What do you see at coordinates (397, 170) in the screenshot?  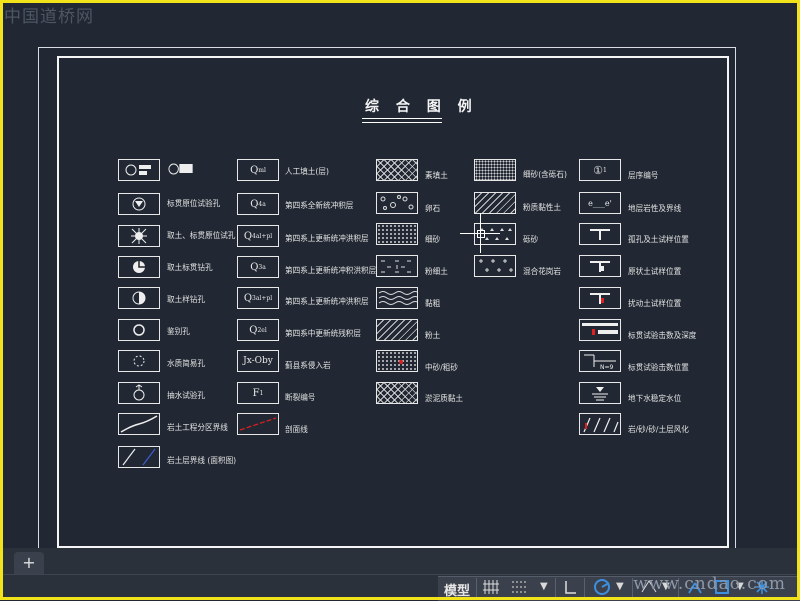 I see `fill-soil-hatch` at bounding box center [397, 170].